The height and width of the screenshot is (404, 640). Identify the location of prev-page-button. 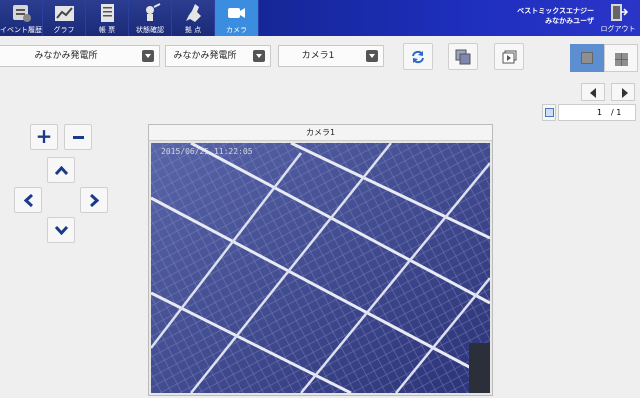
(593, 92).